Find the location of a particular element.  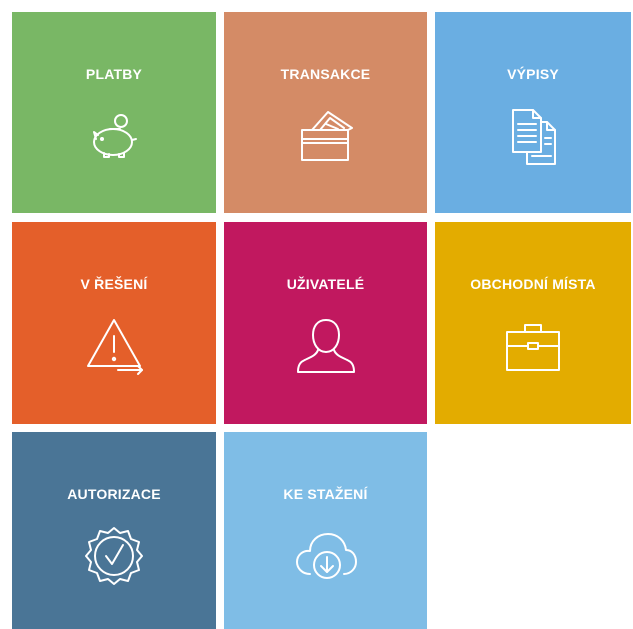

tile-label-vypisy: VÝPISY is located at coordinates (533, 74).